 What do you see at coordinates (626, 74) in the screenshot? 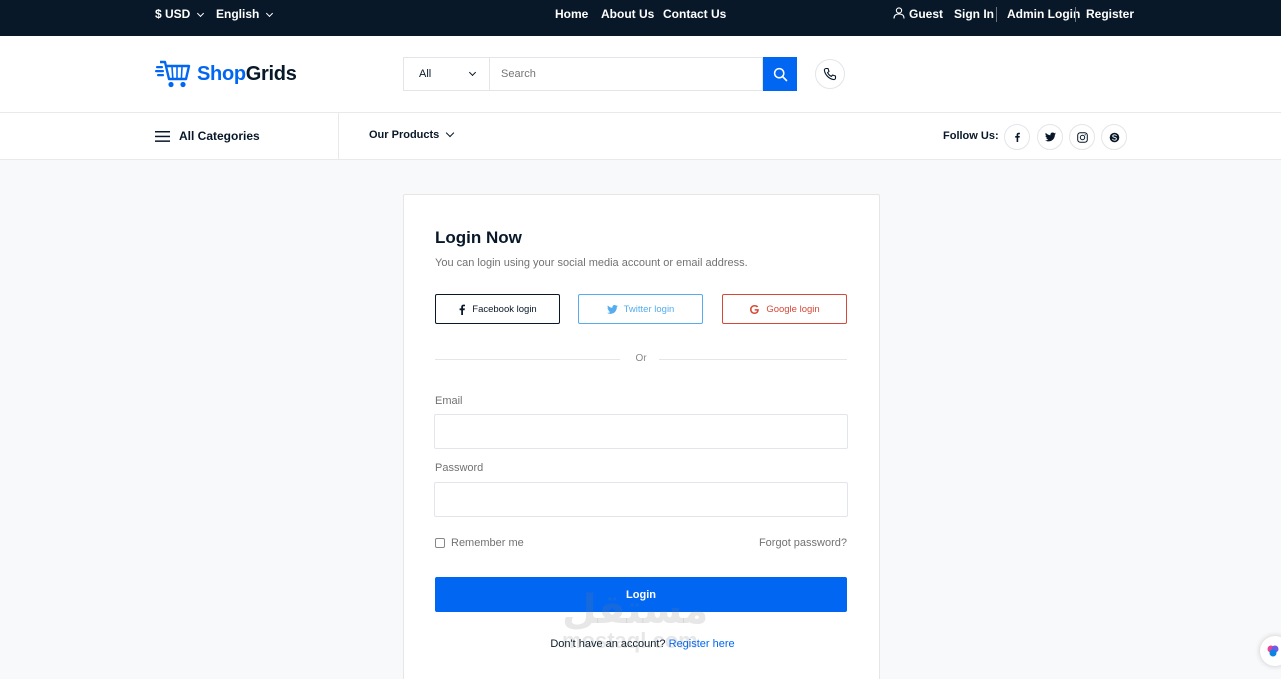
I see `search-input` at bounding box center [626, 74].